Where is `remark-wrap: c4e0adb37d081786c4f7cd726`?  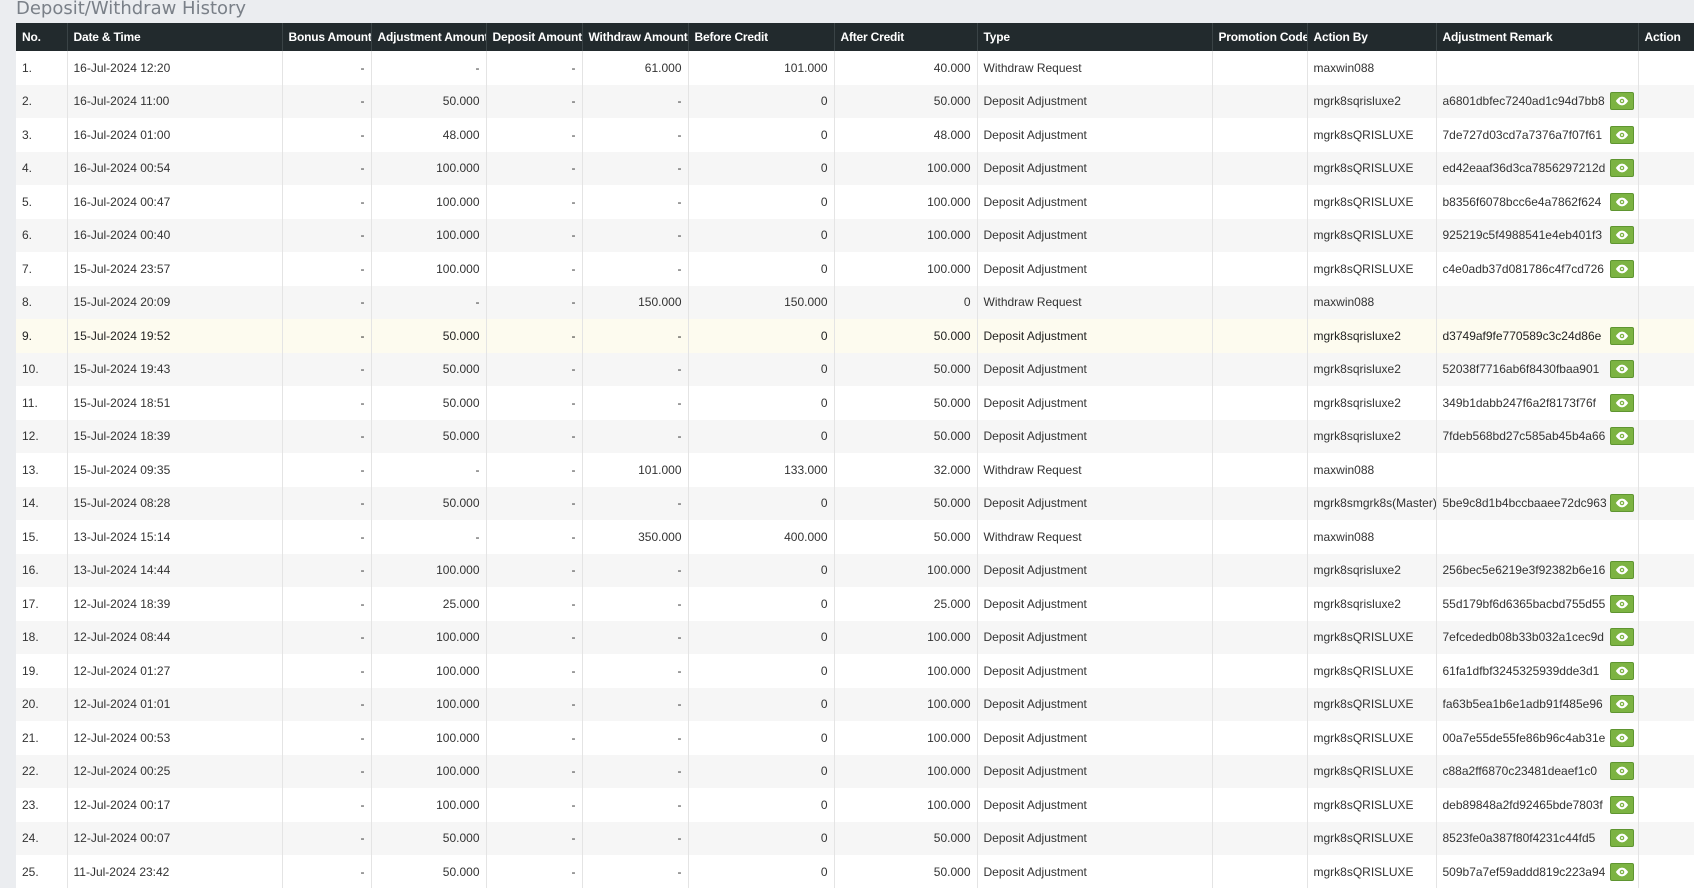
remark-wrap: c4e0adb37d081786c4f7cd726 is located at coordinates (1538, 268).